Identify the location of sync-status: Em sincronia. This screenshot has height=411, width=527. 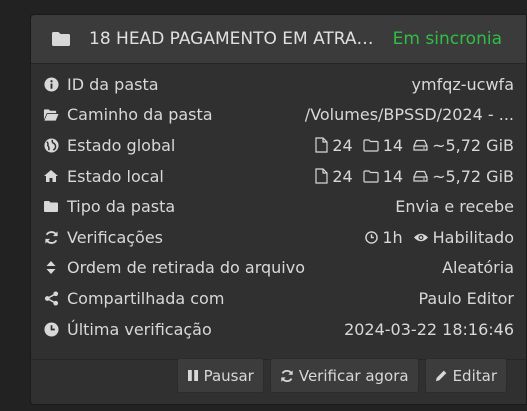
(447, 39).